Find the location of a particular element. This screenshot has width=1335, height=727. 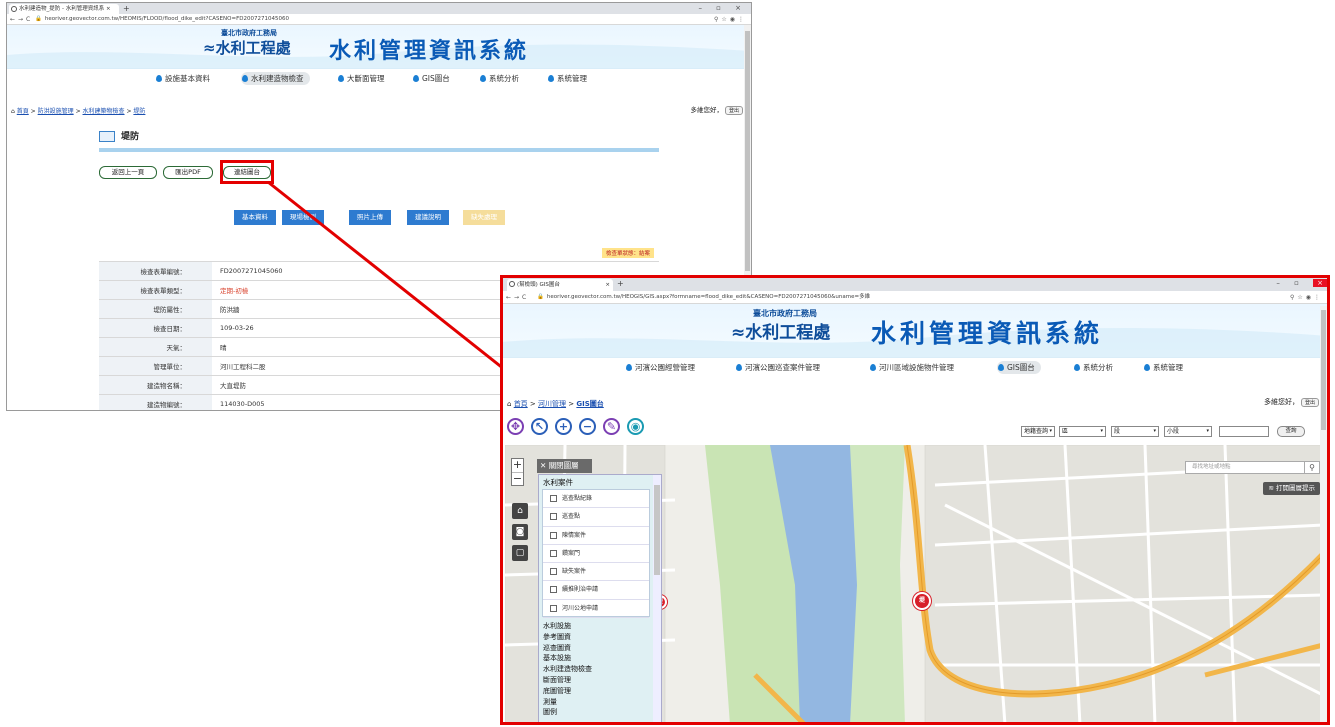

layer-group-item: 參考圖資 is located at coordinates (567, 637).